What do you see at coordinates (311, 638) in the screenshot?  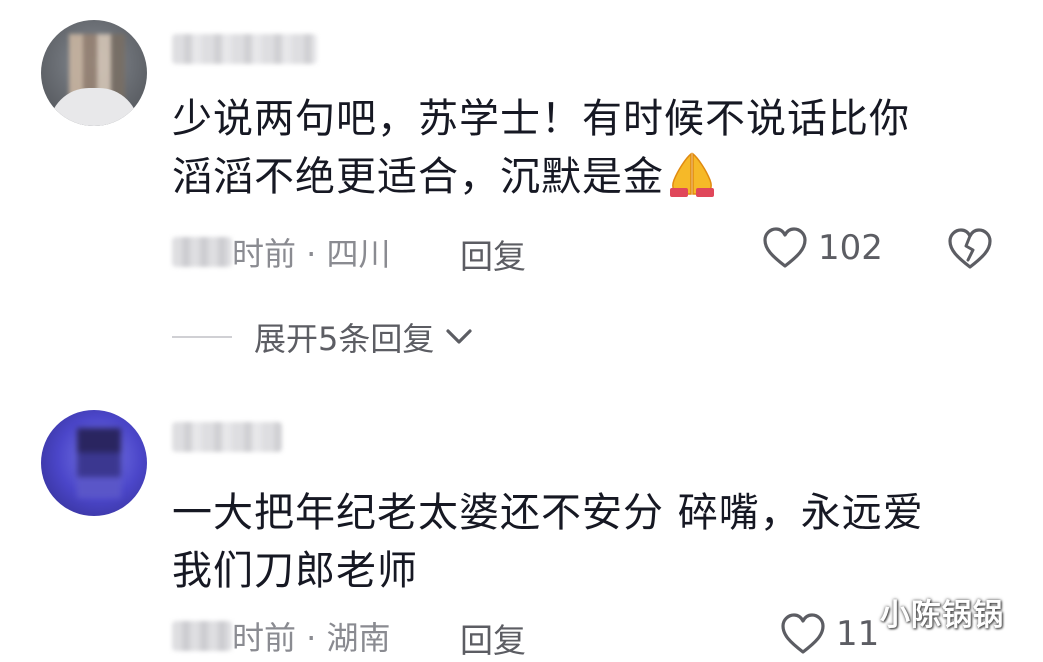 I see `time-location: 时前 · 湖南` at bounding box center [311, 638].